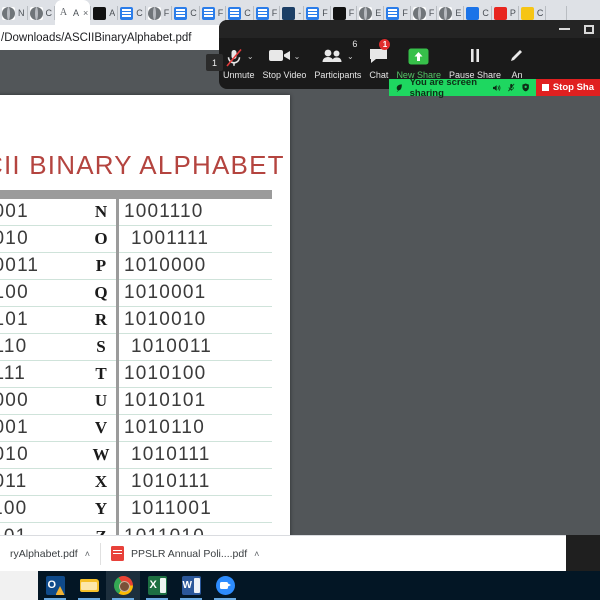 This screenshot has width=600, height=600. What do you see at coordinates (136, 482) in the screenshot?
I see `table-row: 01011 X 1010111` at bounding box center [136, 482].